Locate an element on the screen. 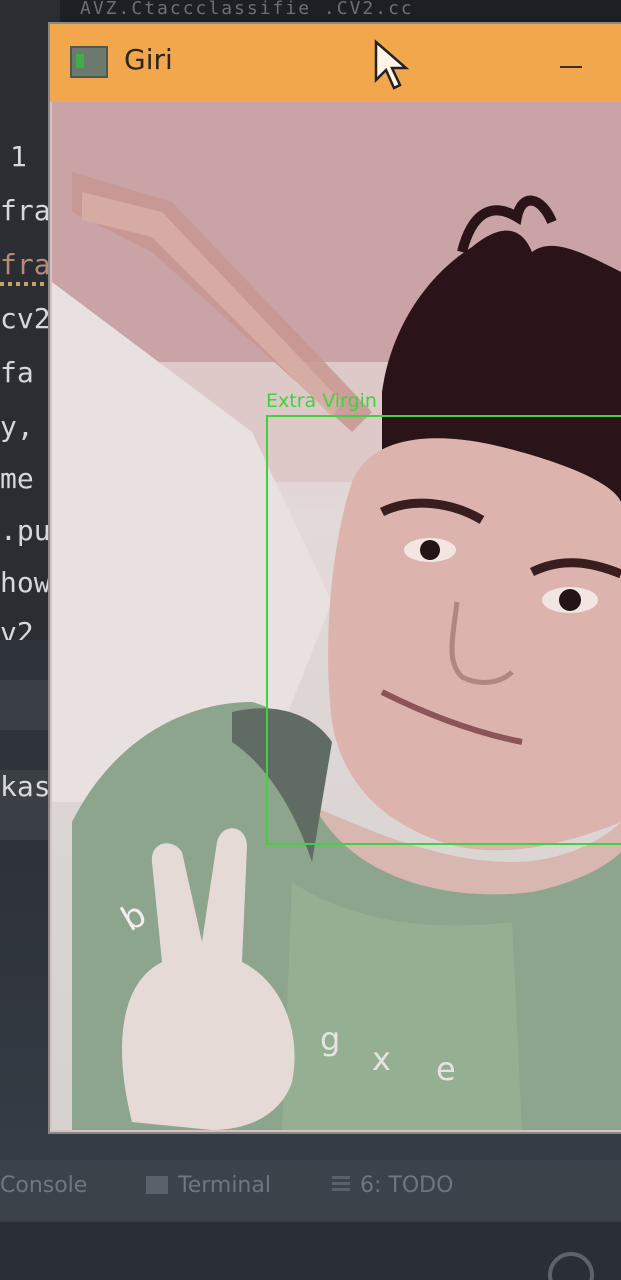 This screenshot has width=621, height=1280. run-output-text: kas is located at coordinates (25, 786).